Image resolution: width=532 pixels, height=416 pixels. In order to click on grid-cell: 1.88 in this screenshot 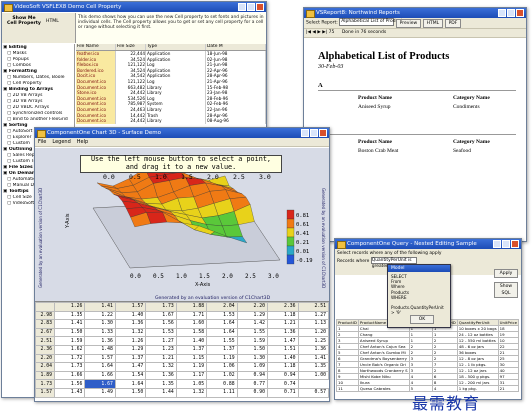, I will do `click(191, 307)`.